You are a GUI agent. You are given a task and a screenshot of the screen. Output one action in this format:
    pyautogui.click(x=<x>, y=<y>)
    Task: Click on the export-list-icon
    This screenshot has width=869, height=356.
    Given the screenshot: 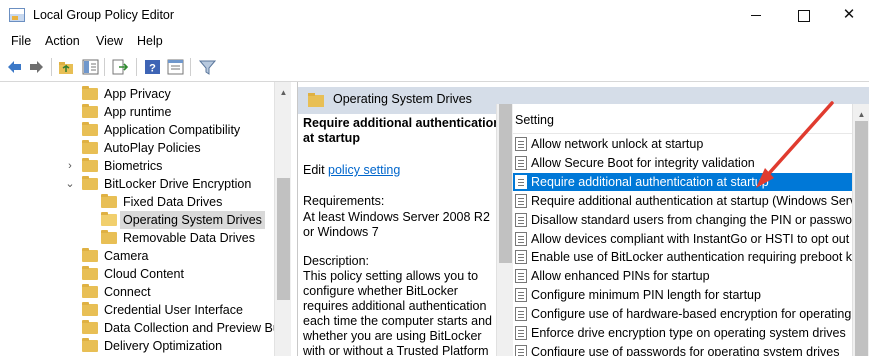 What is the action you would take?
    pyautogui.click(x=120, y=67)
    